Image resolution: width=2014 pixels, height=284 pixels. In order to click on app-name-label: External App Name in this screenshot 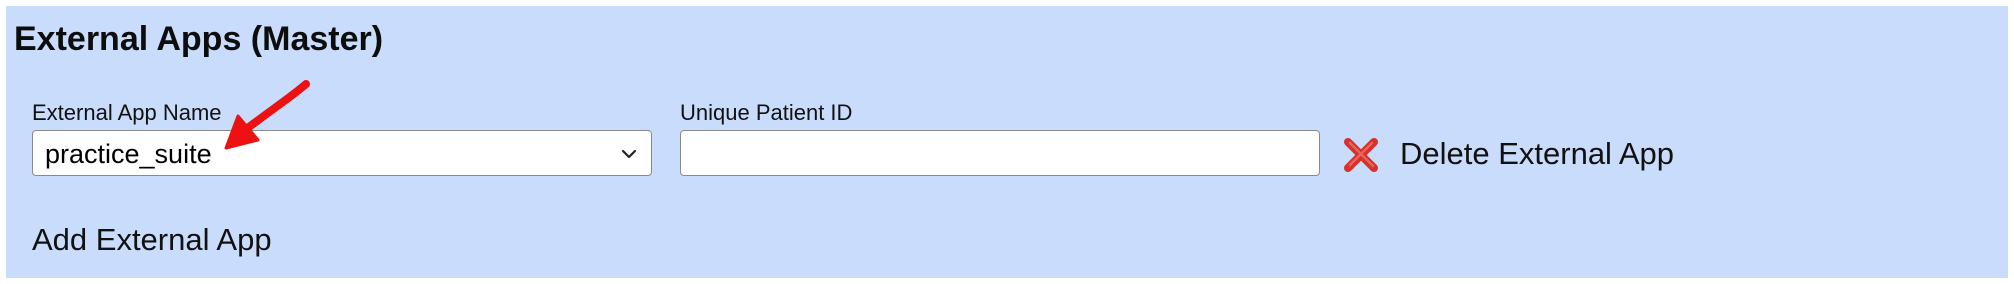, I will do `click(127, 112)`.